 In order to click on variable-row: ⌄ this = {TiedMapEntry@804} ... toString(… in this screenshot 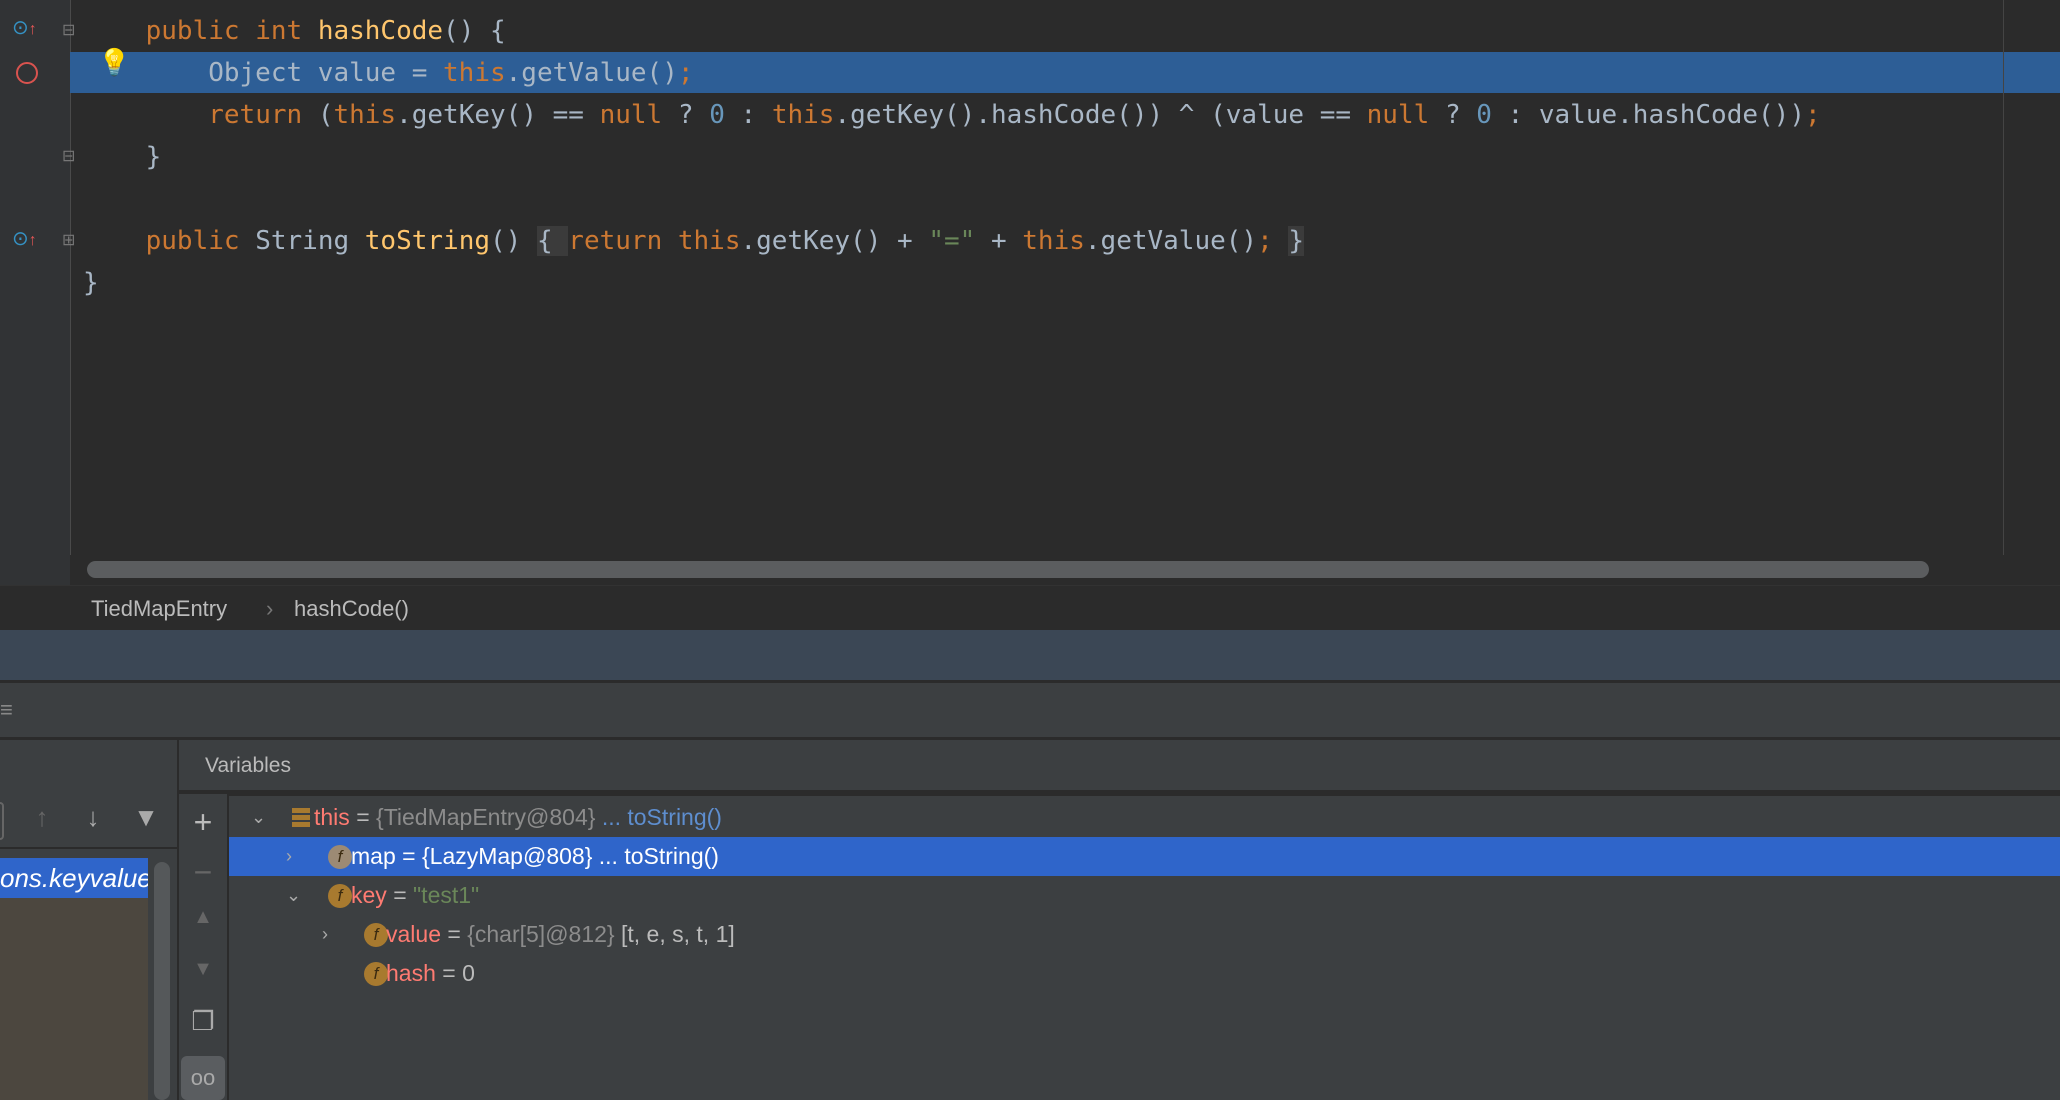, I will do `click(1144, 817)`.